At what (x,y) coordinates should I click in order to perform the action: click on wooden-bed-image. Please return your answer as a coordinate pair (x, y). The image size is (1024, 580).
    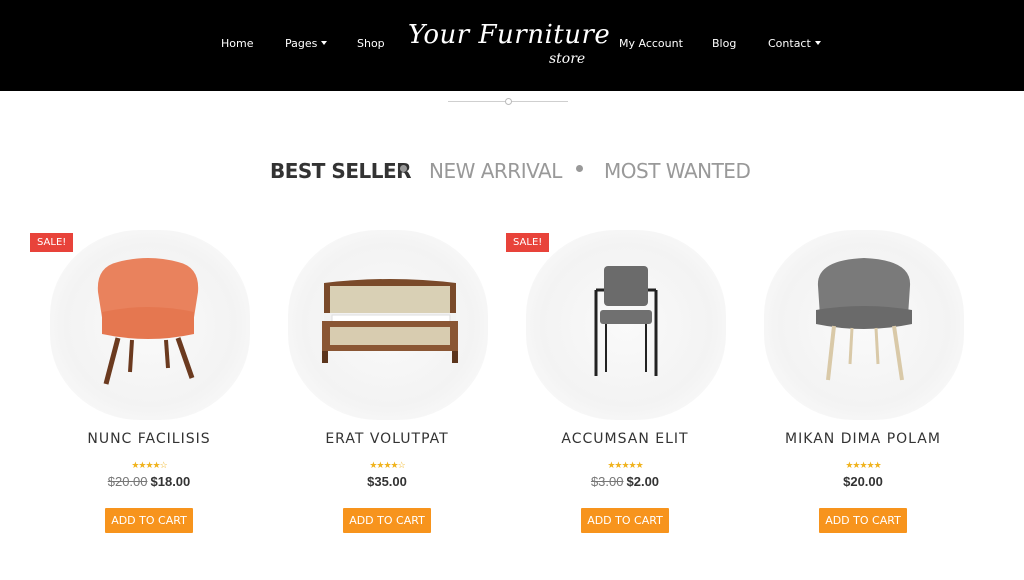
    Looking at the image, I should click on (390, 322).